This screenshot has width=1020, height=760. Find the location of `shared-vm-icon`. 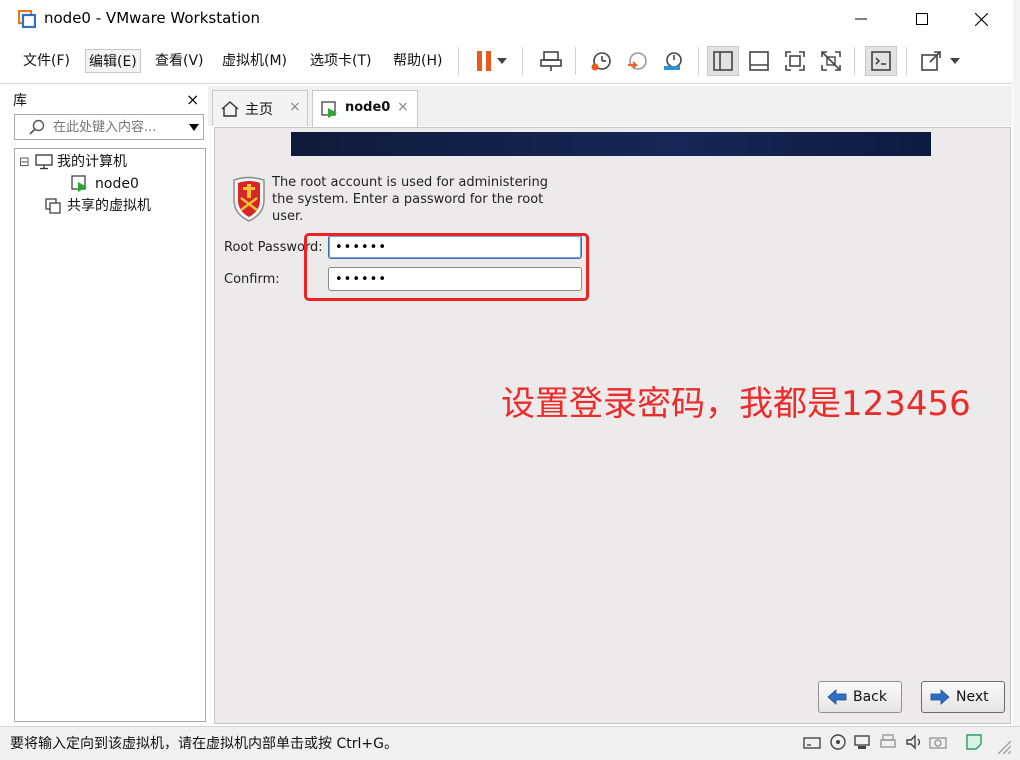

shared-vm-icon is located at coordinates (53, 206).